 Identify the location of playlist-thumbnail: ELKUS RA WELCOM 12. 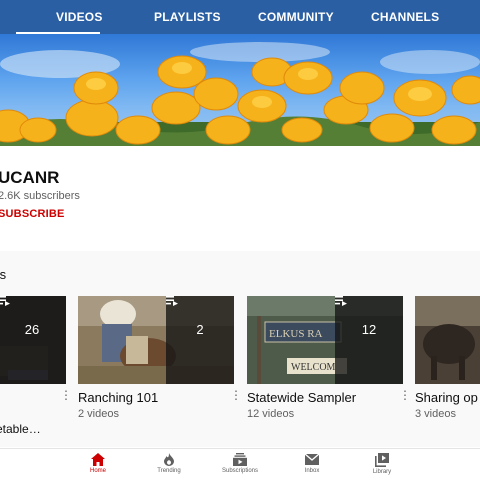
(325, 340).